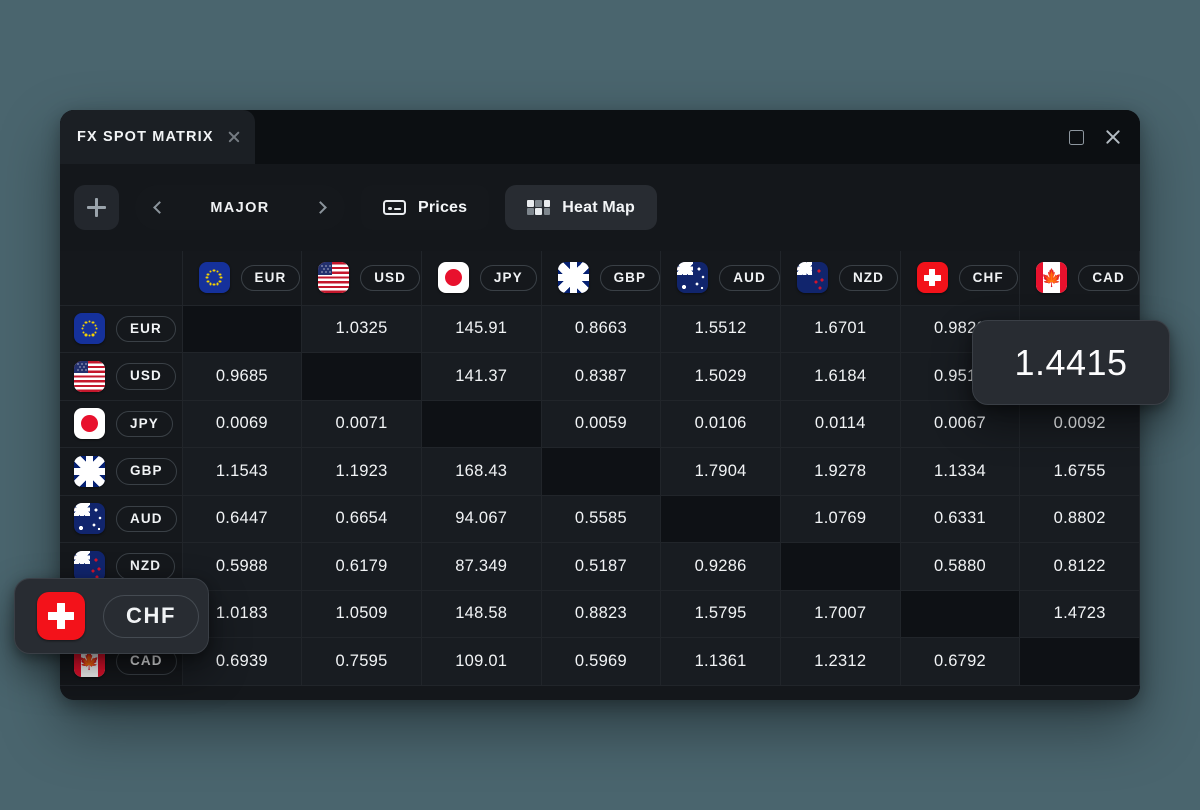 This screenshot has width=1200, height=810. I want to click on flag-cad-icon: 🍁, so click(1052, 278).